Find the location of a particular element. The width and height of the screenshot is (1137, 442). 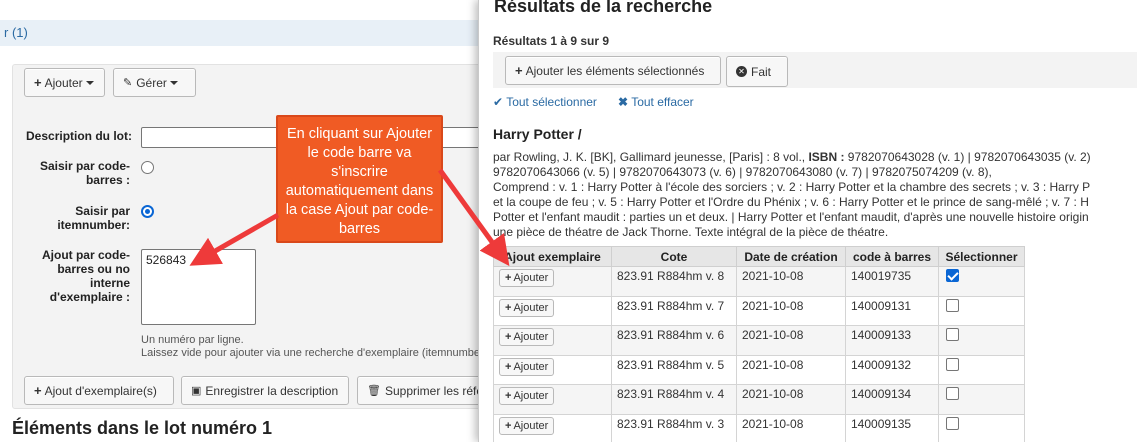

trash-icon: 🗑 is located at coordinates (374, 391).